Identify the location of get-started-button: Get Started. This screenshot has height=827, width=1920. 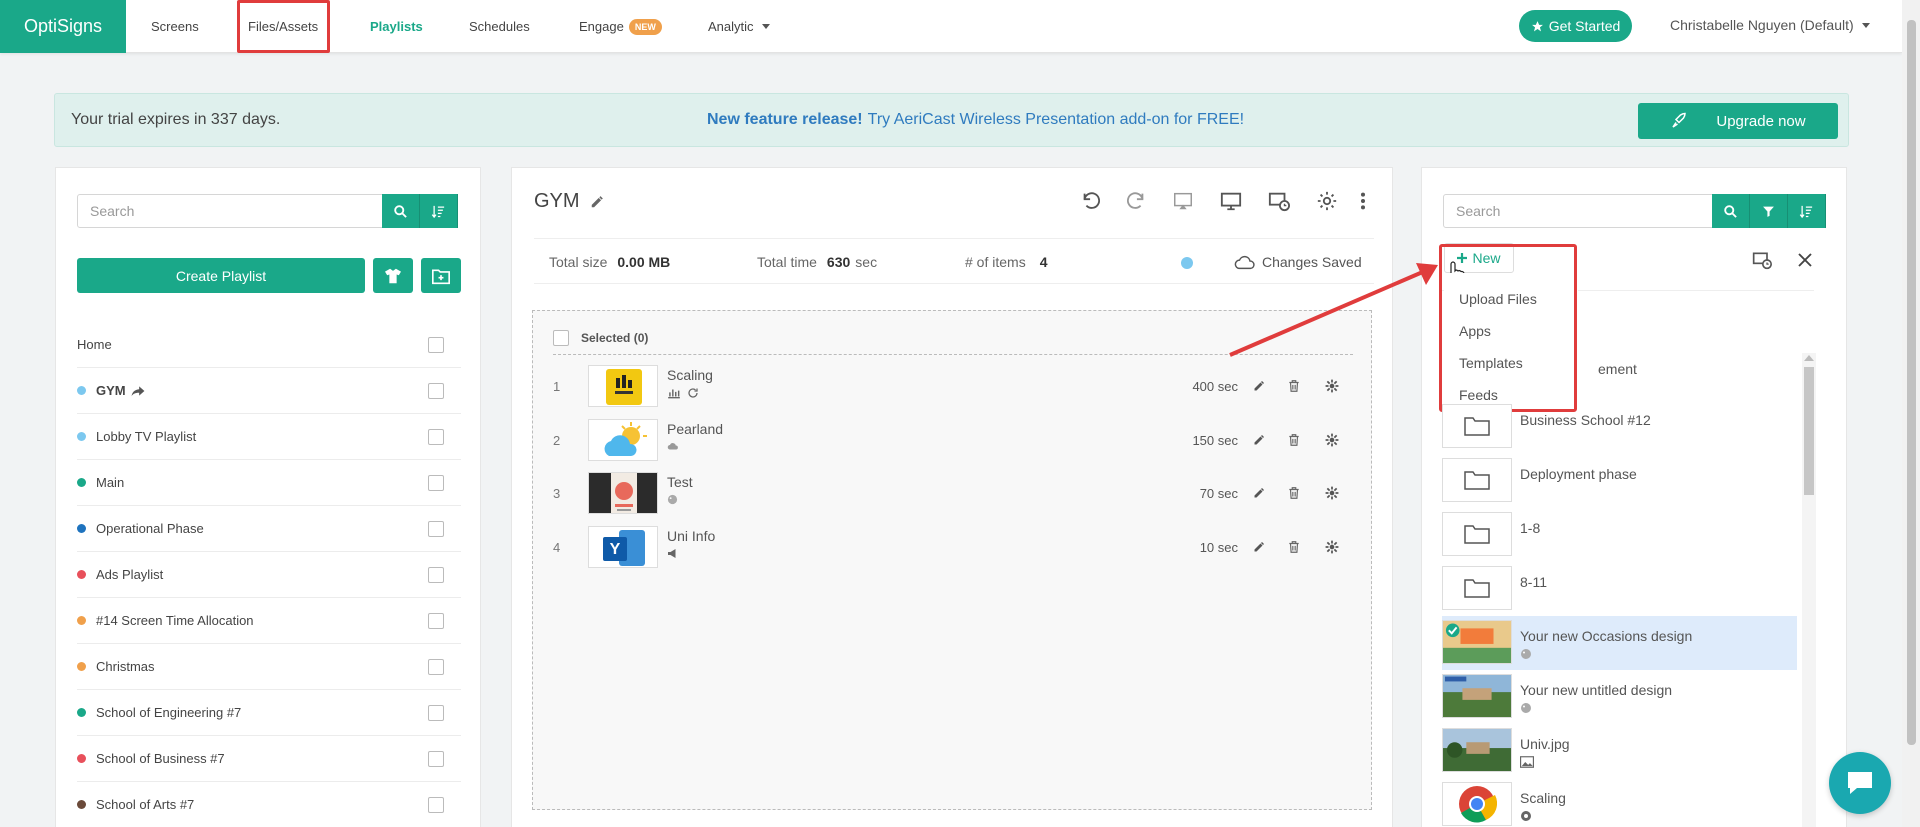
(1575, 26).